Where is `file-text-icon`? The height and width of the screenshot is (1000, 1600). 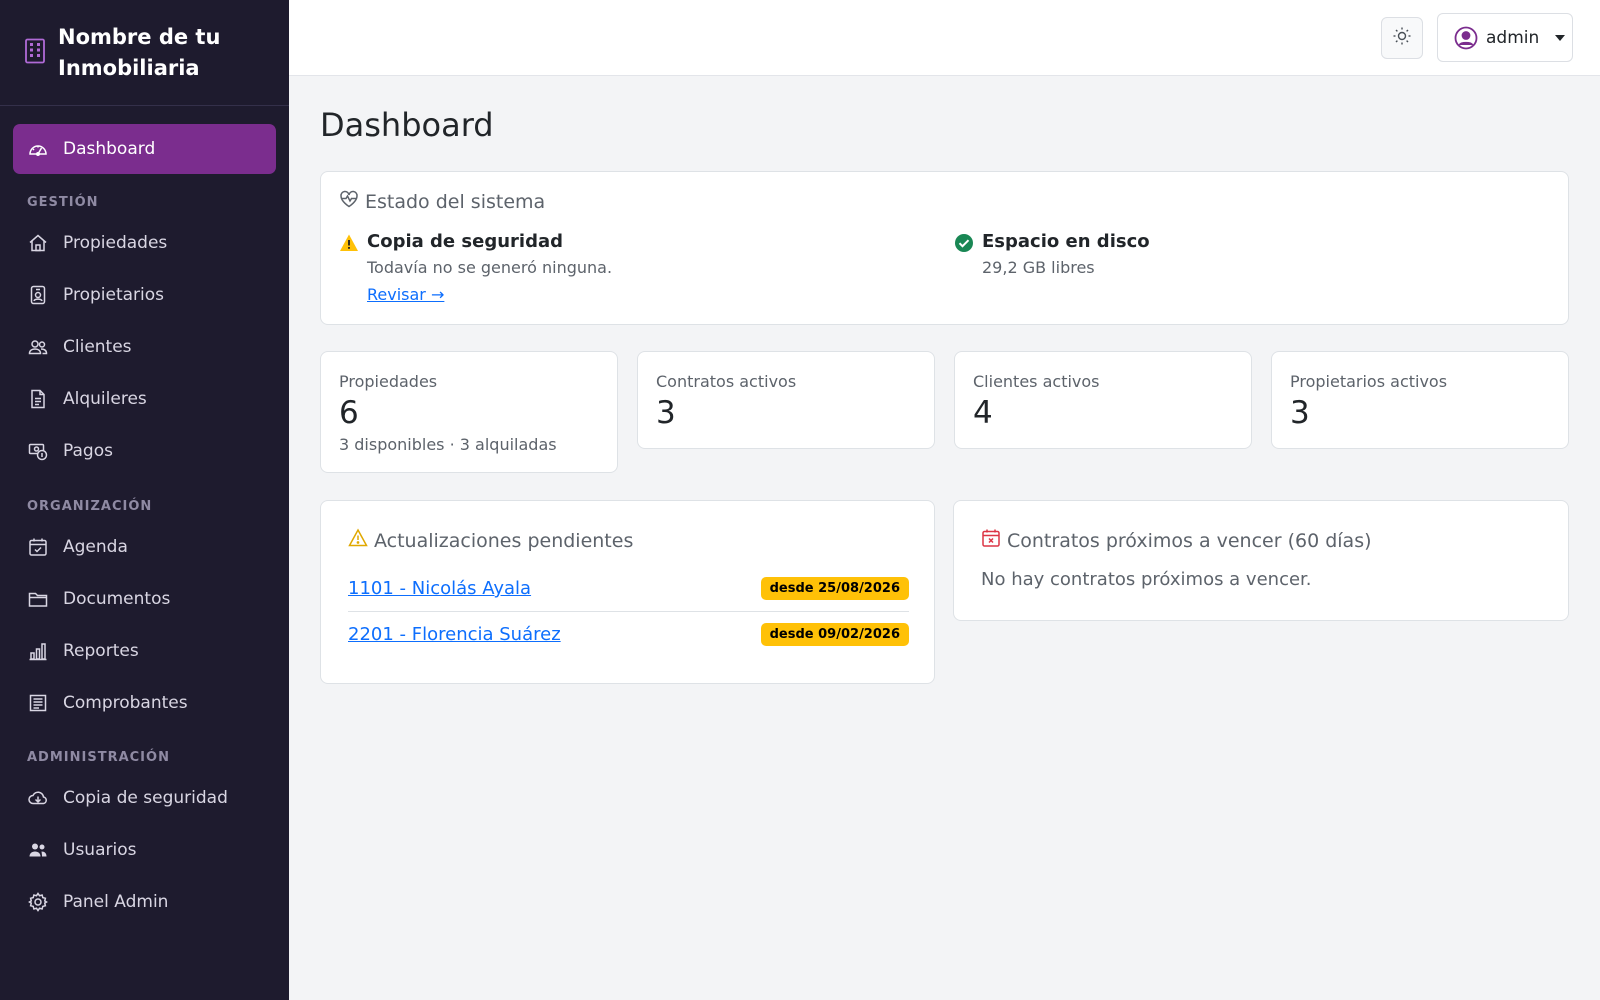
file-text-icon is located at coordinates (38, 399).